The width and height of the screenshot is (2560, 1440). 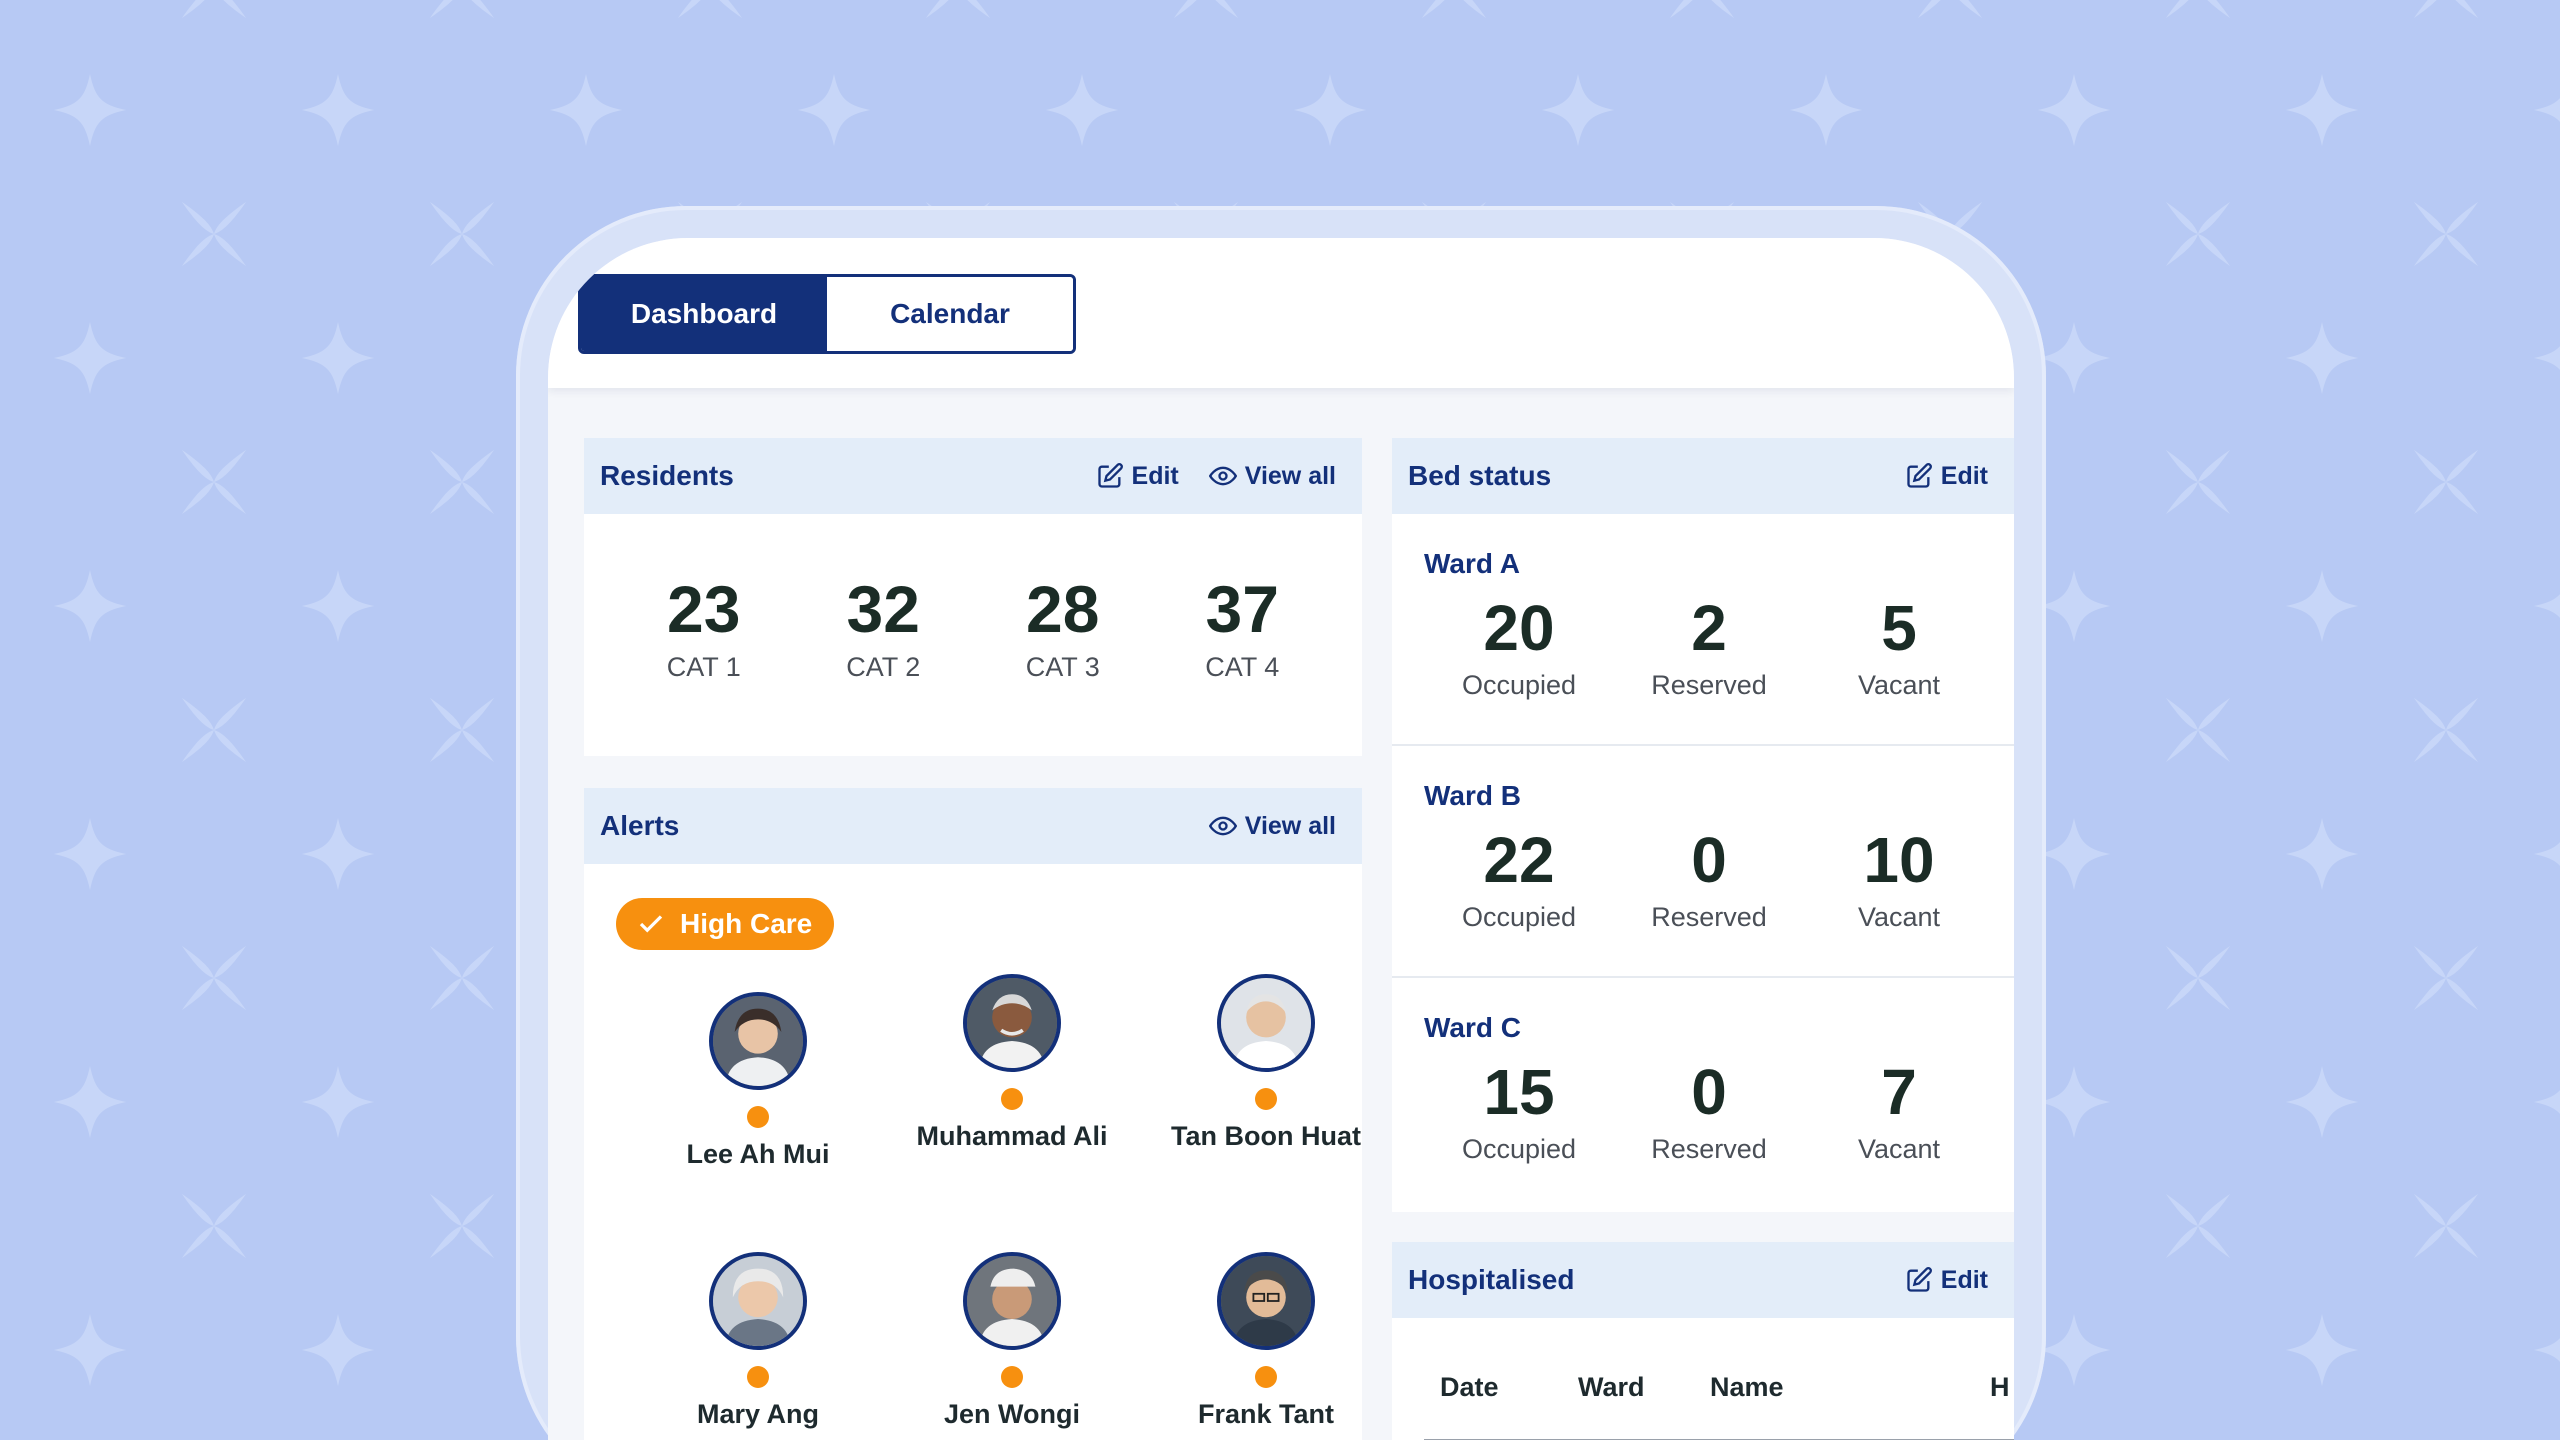 I want to click on ward-a-section: Ward A 20Occupied 2Reserved 5Vacant S, so click(x=1703, y=630).